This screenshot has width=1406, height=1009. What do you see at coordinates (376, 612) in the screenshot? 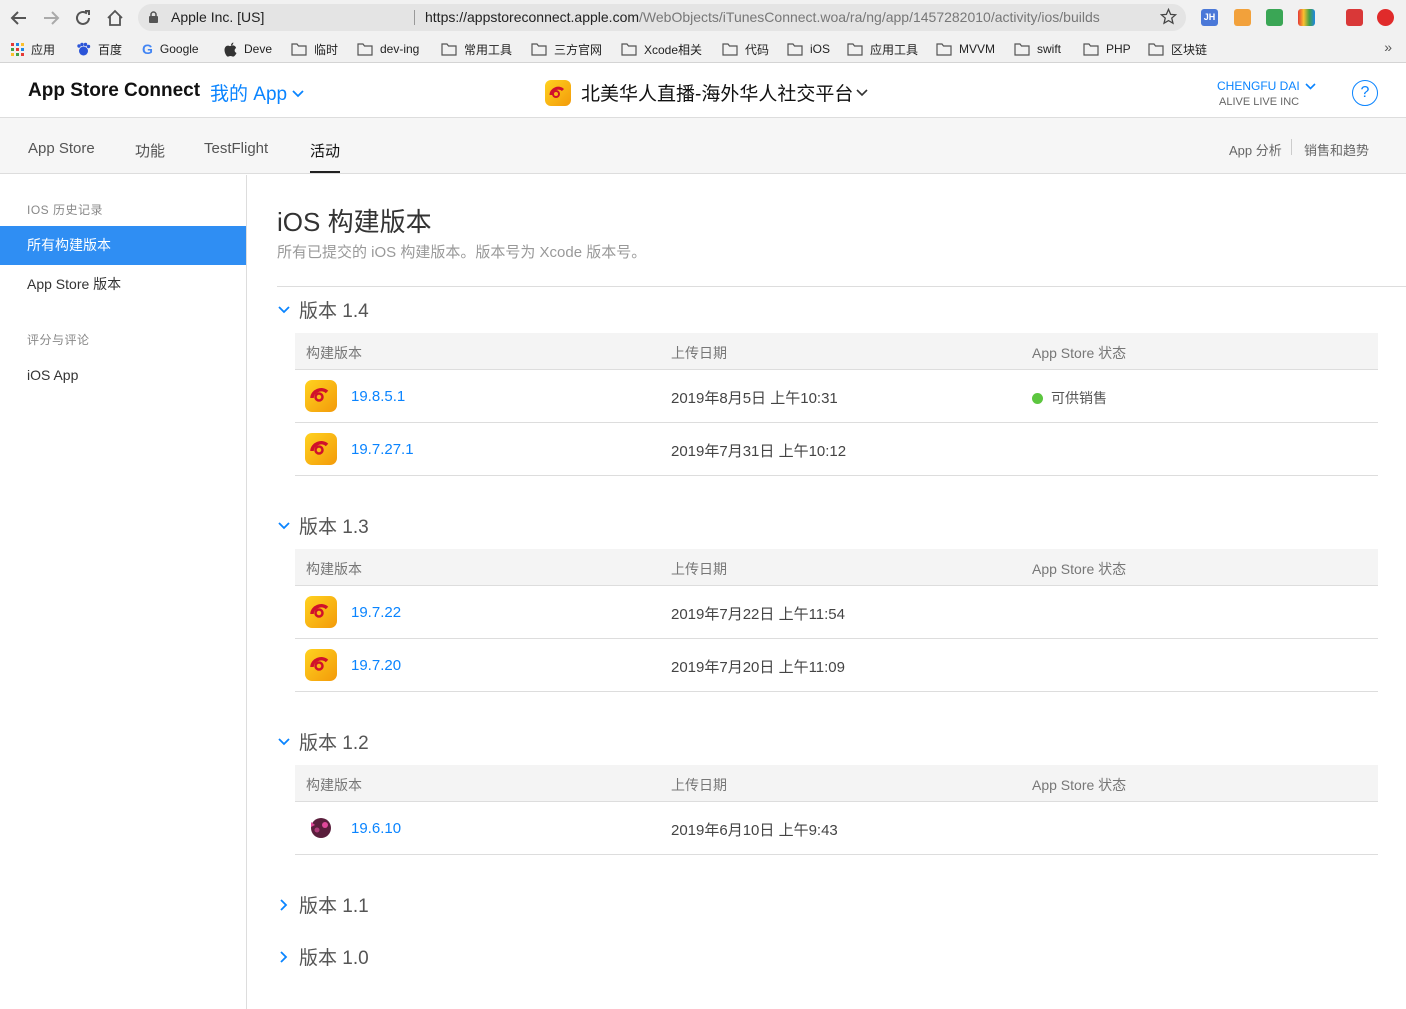
I see `build-number-link: 19.7.22` at bounding box center [376, 612].